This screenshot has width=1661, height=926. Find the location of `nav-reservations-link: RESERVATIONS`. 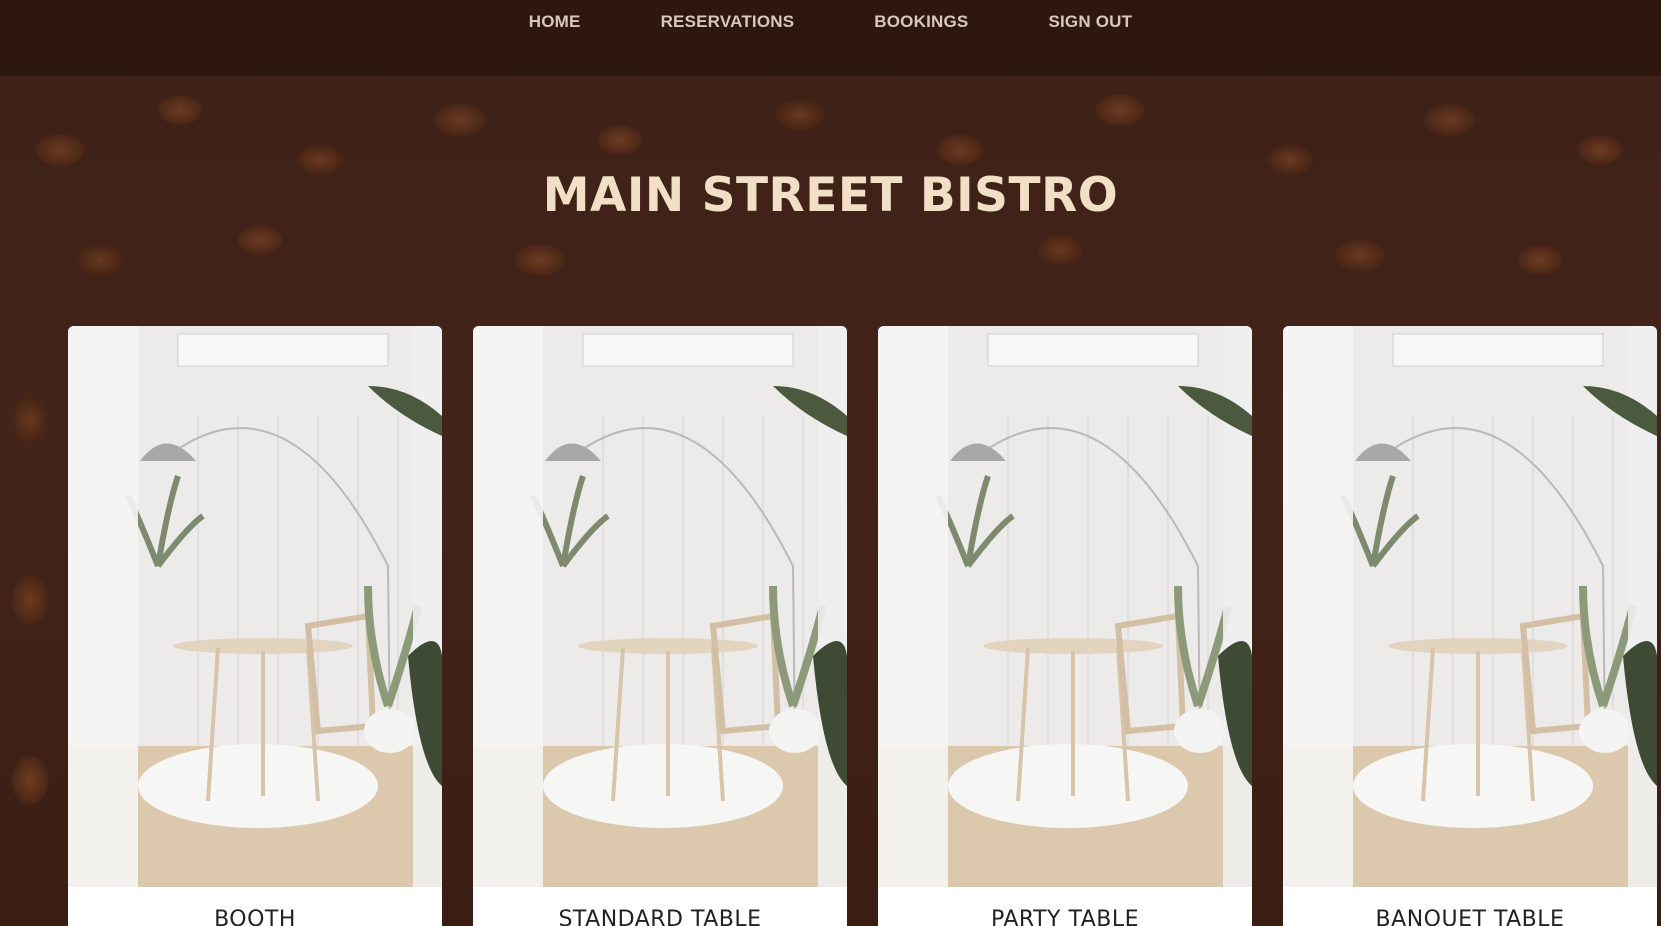

nav-reservations-link: RESERVATIONS is located at coordinates (728, 22).